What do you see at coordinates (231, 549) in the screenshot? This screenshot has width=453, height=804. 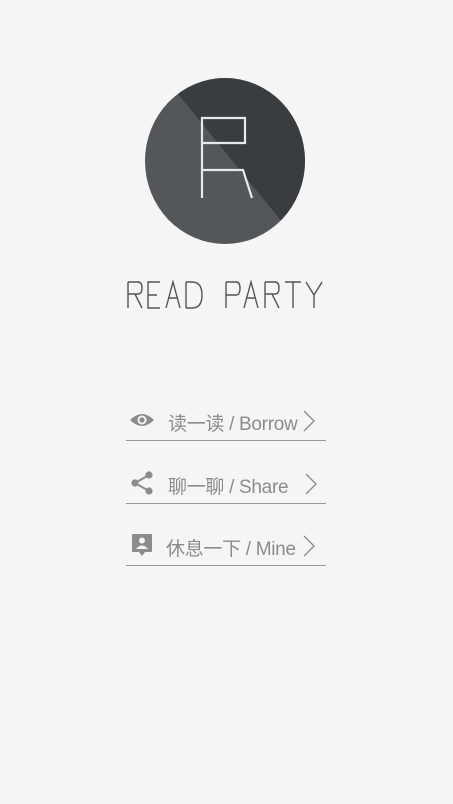 I see `menu-item-label: 休息一下 / Mine` at bounding box center [231, 549].